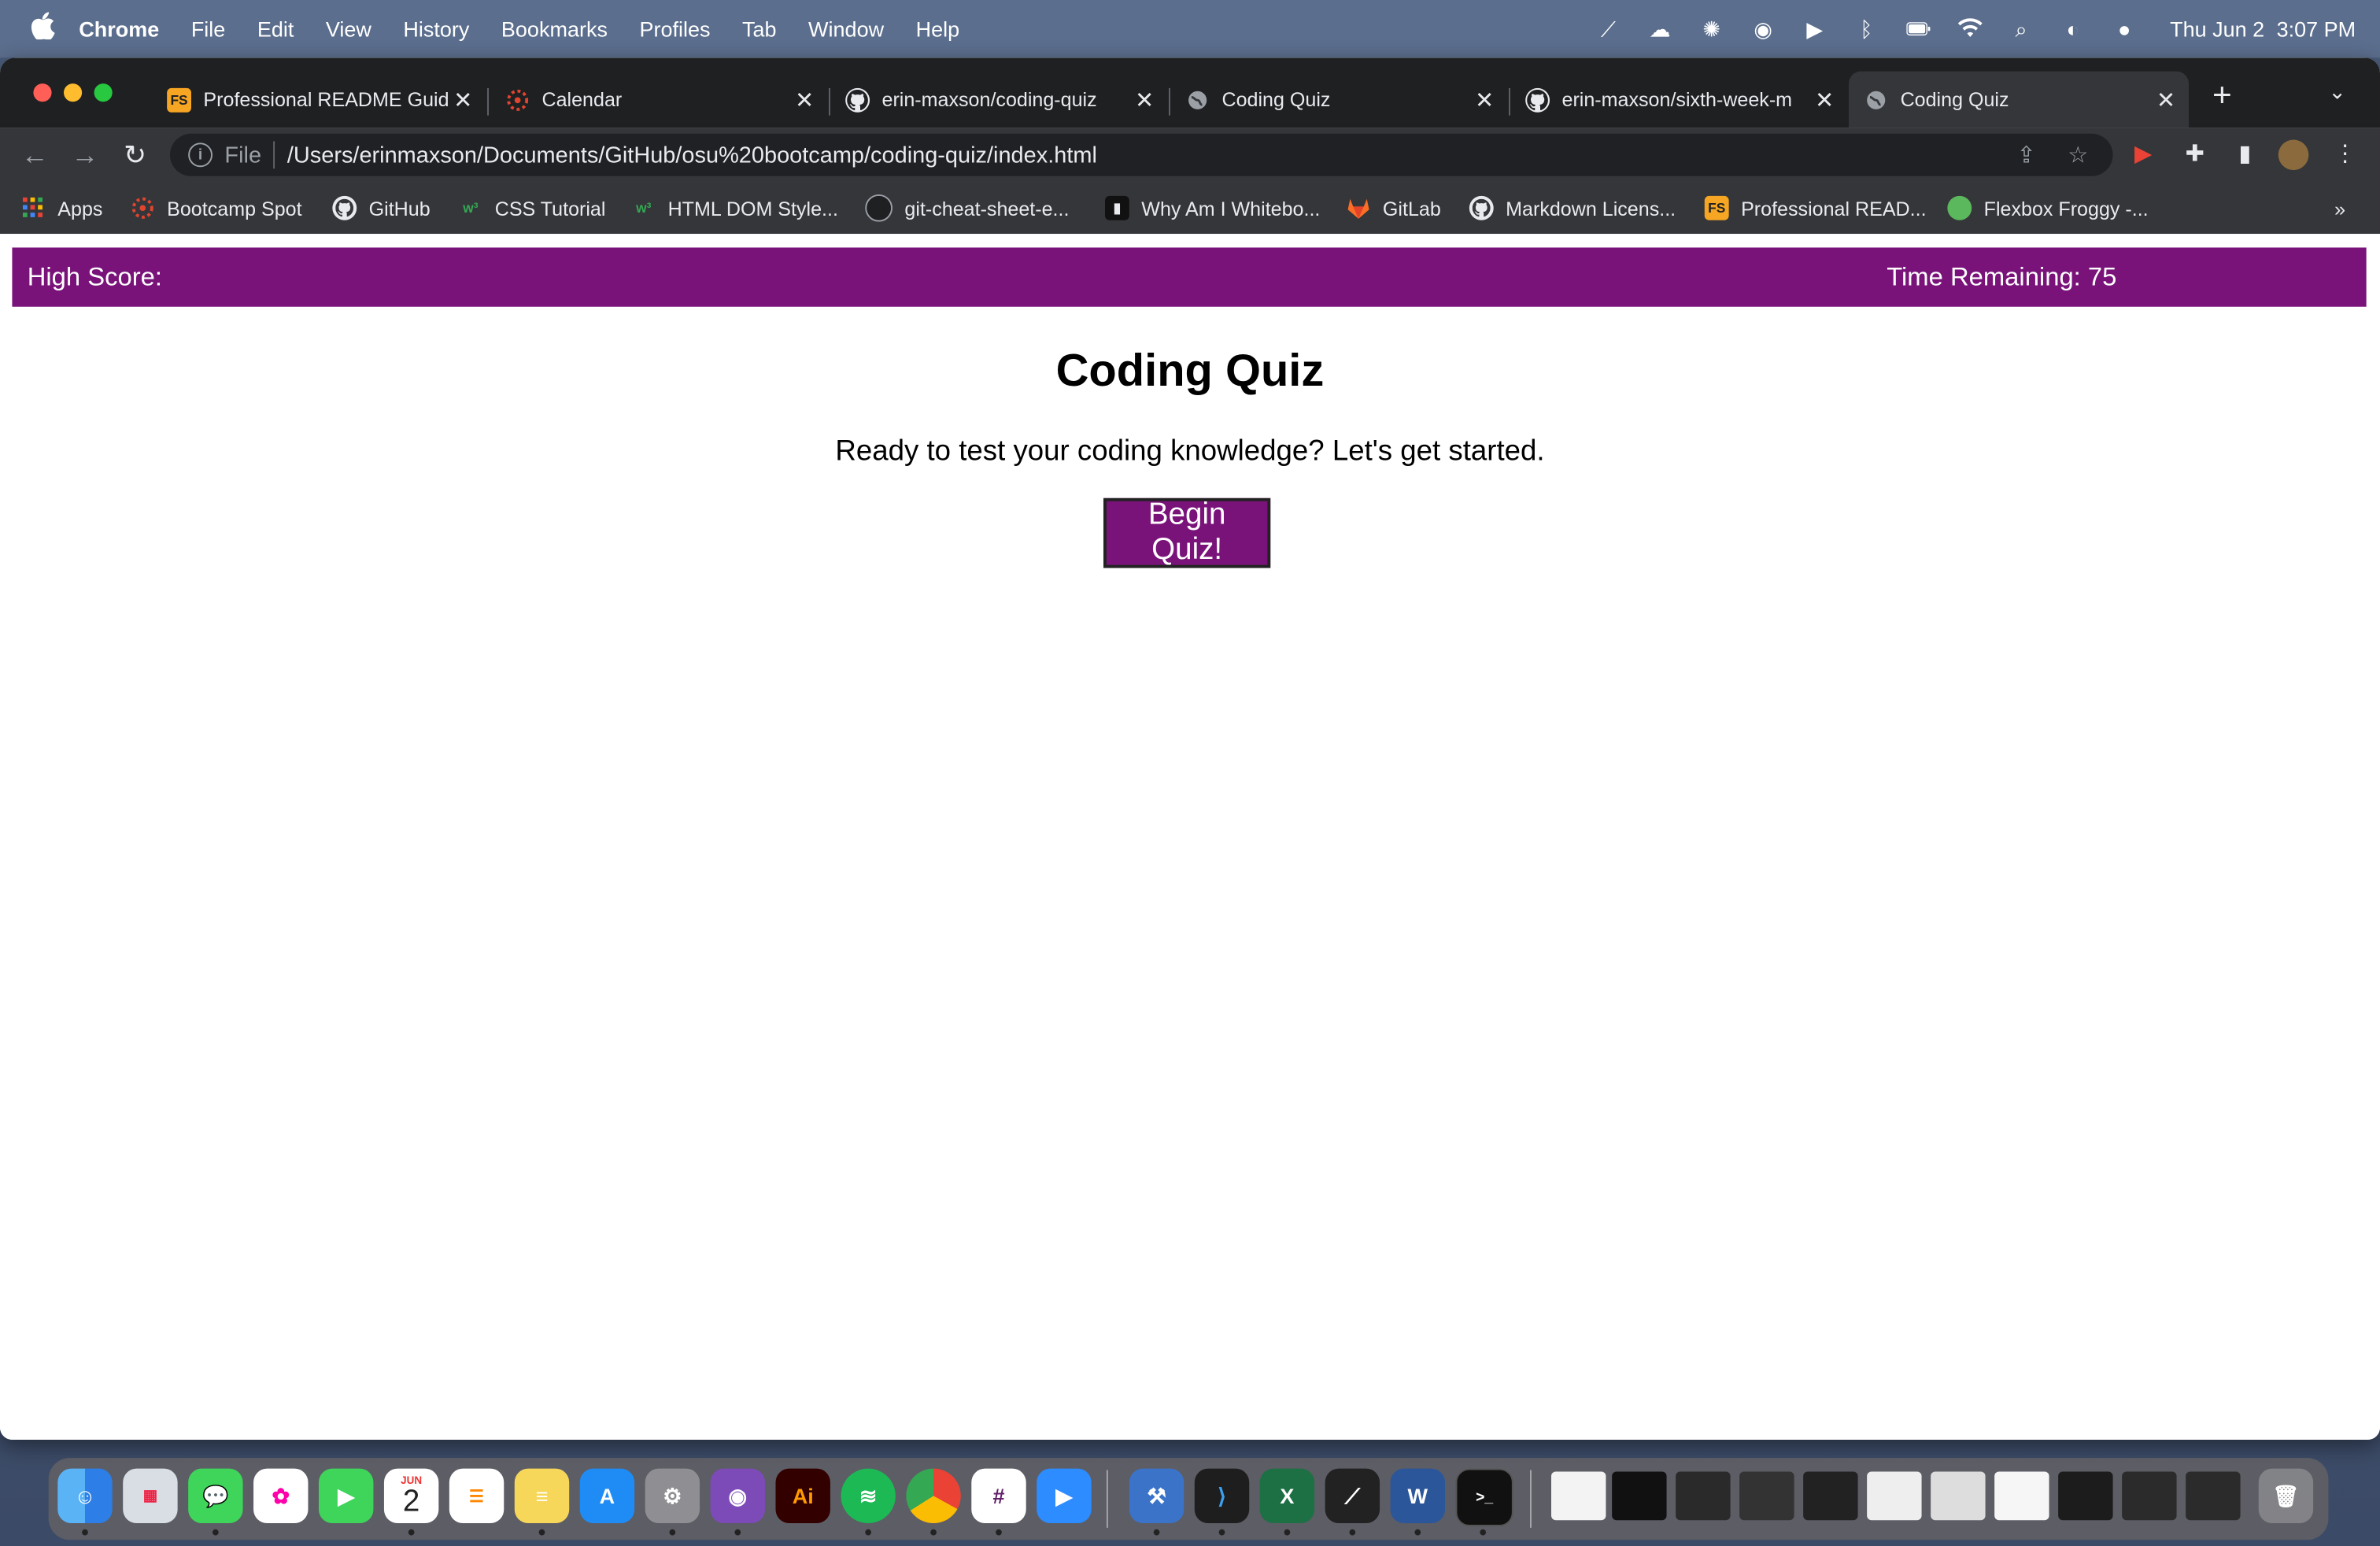 The width and height of the screenshot is (2380, 1546). Describe the element at coordinates (348, 29) in the screenshot. I see `menu-view: View` at that location.